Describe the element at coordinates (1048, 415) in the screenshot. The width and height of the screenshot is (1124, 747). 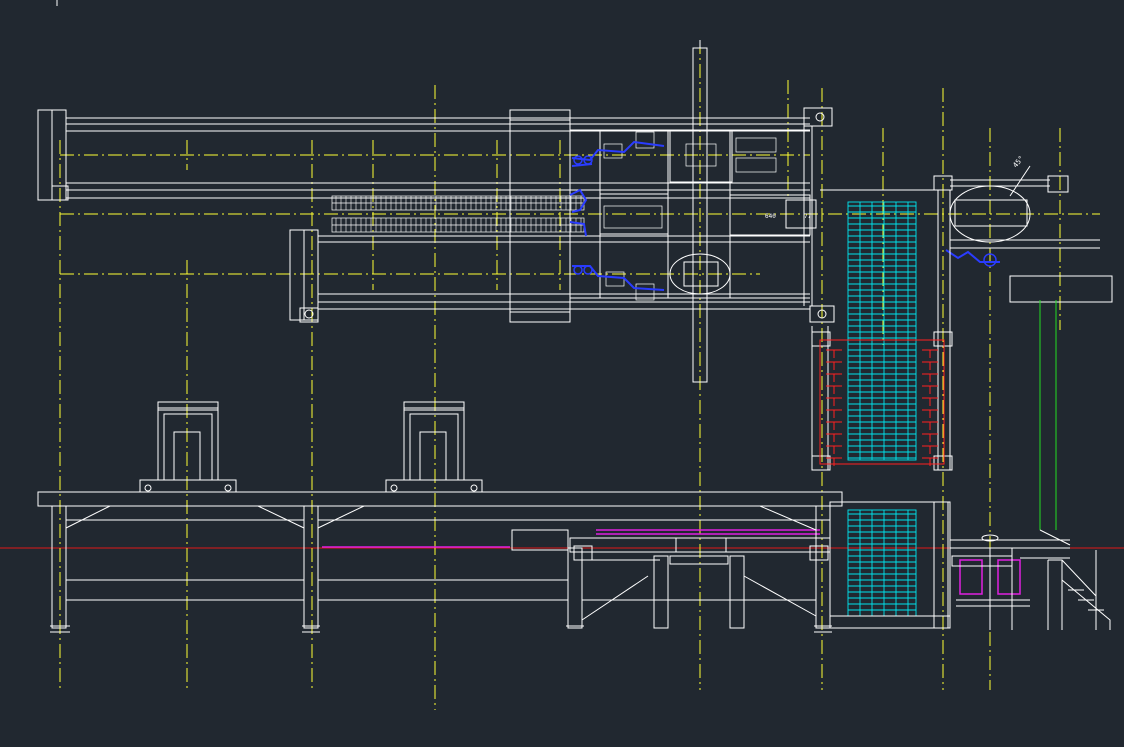
I see `green-rods` at that location.